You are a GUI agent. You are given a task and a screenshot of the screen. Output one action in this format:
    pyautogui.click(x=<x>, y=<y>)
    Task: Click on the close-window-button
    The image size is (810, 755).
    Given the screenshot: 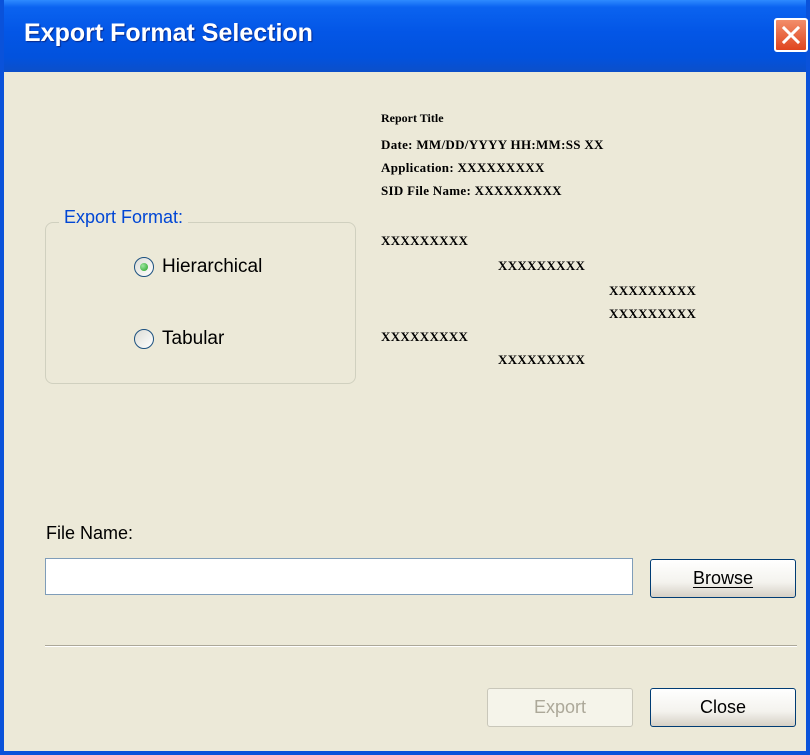 What is the action you would take?
    pyautogui.click(x=791, y=35)
    